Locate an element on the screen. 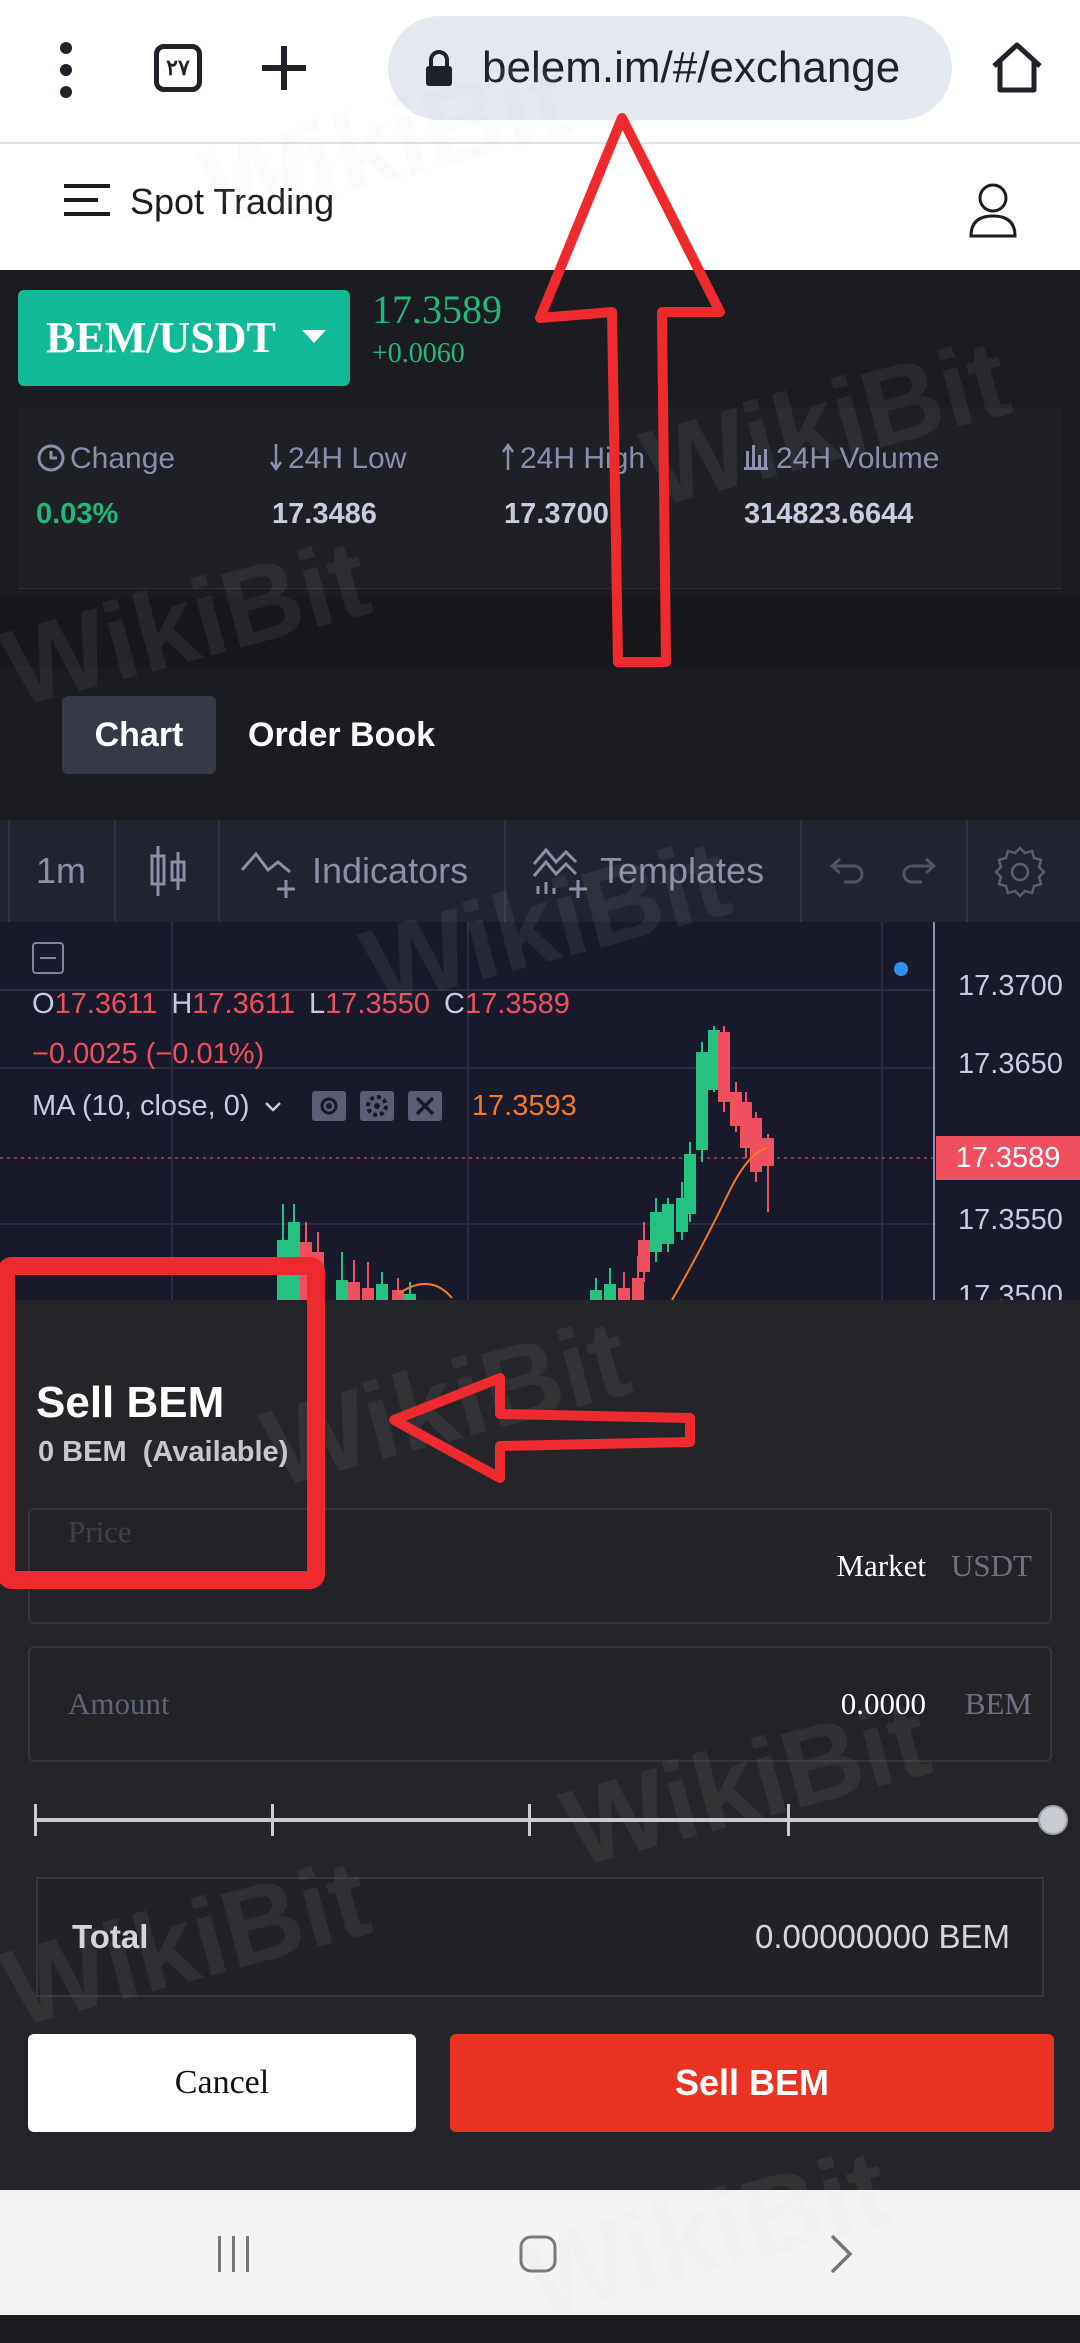 The height and width of the screenshot is (2343, 1080). annotation-arrow-left is located at coordinates (542, 1428).